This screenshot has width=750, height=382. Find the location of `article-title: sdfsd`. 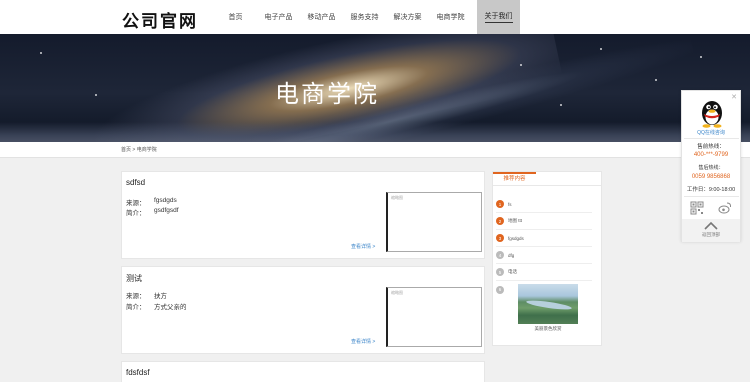

article-title: sdfsd is located at coordinates (135, 182).